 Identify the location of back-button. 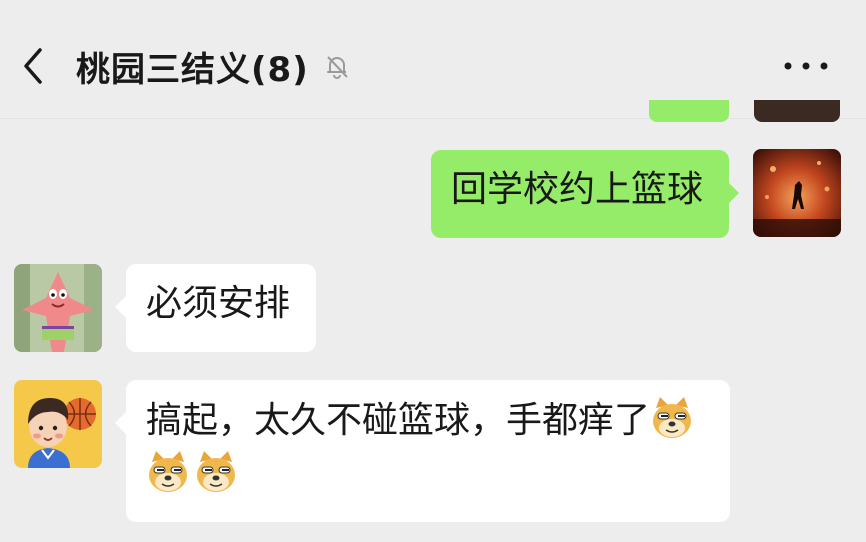
(34, 66).